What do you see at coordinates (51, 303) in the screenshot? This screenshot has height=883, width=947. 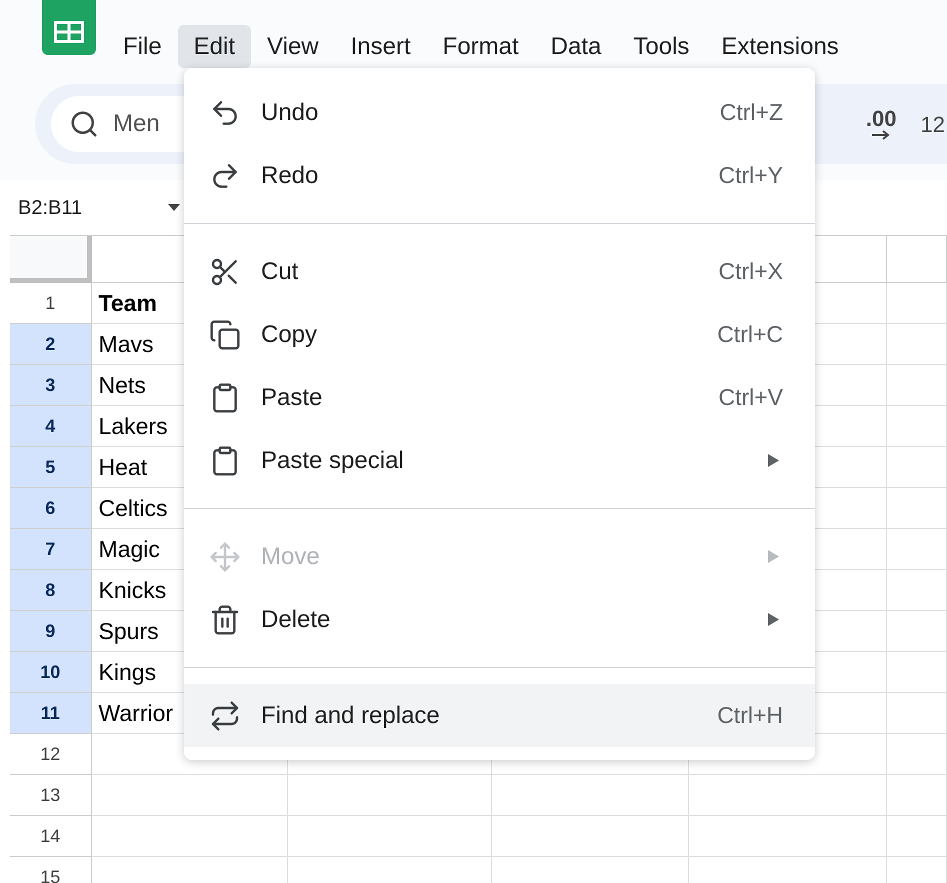 I see `row-header: 1` at bounding box center [51, 303].